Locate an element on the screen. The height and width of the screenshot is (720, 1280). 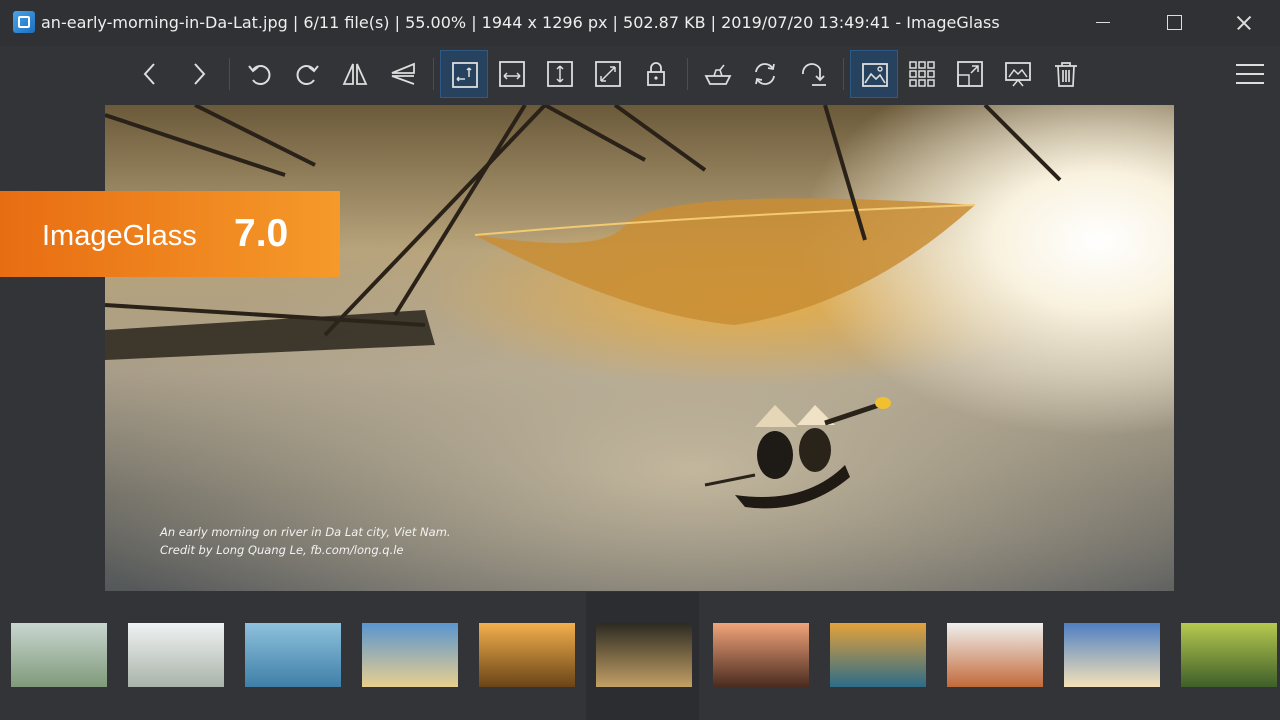
scale-width-icon is located at coordinates (512, 74).